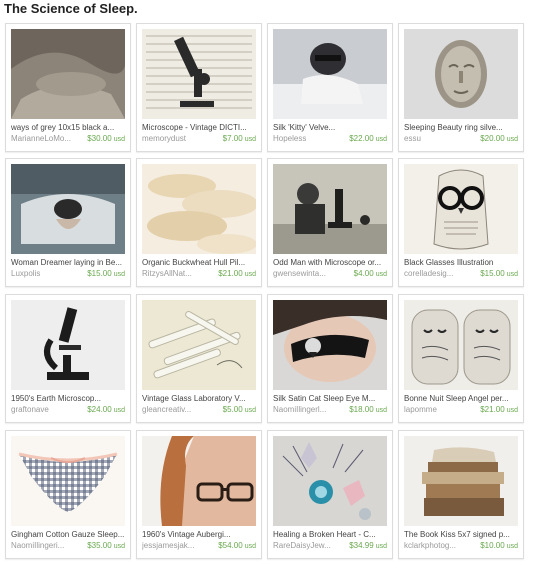 This screenshot has height=565, width=534. Describe the element at coordinates (368, 545) in the screenshot. I see `listing-price: $34.99 usd` at that location.